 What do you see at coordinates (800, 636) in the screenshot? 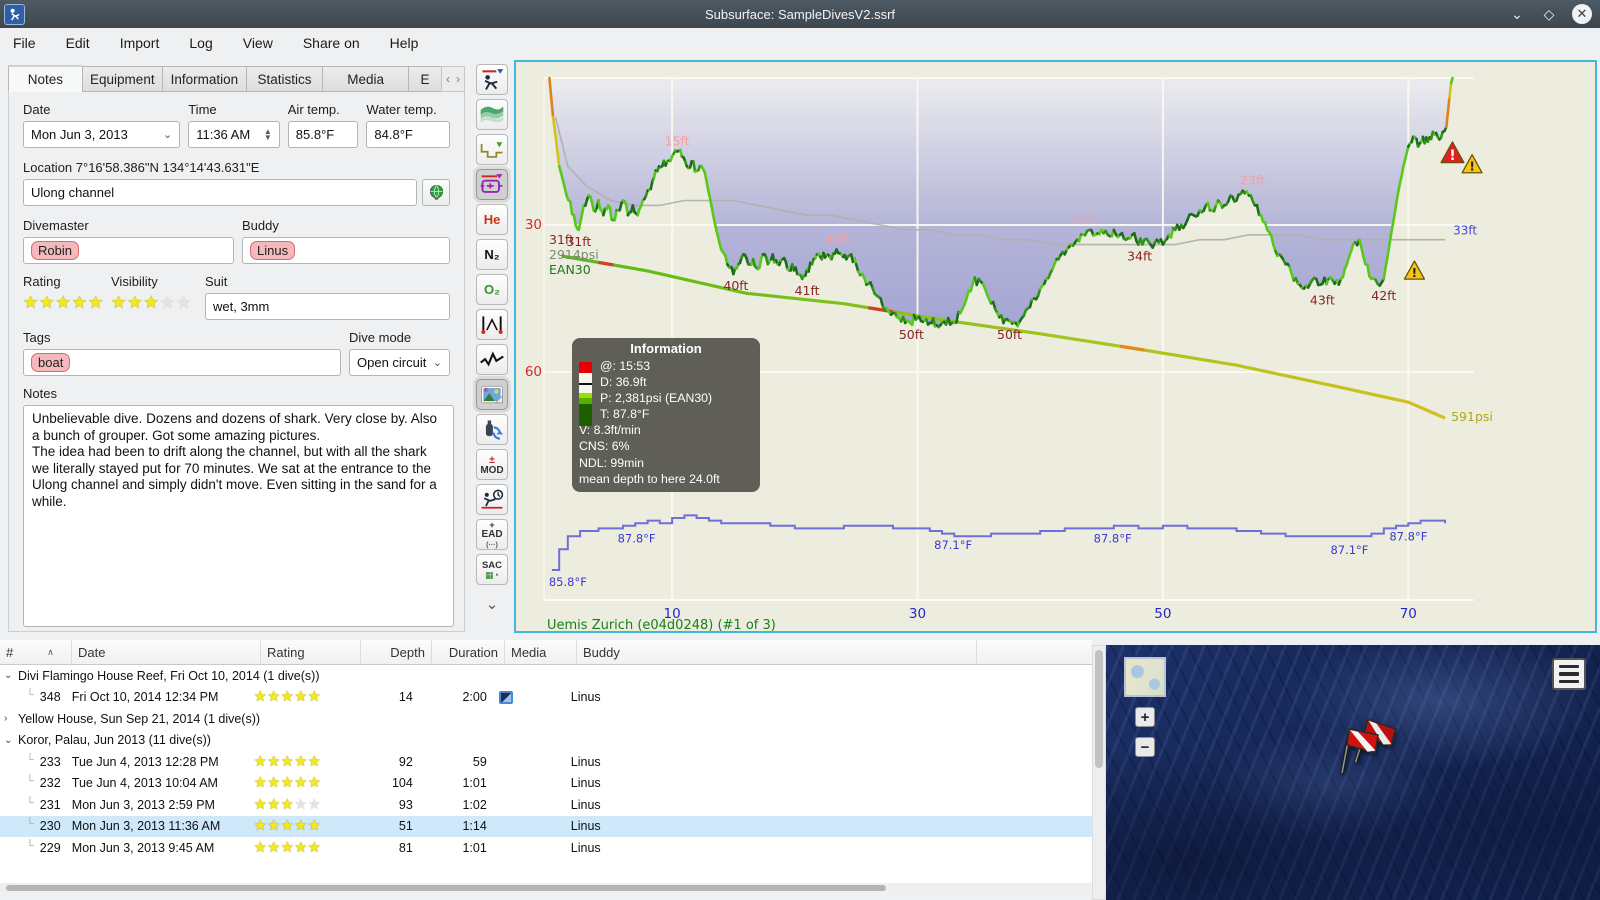
I see `horizontal-splitter` at bounding box center [800, 636].